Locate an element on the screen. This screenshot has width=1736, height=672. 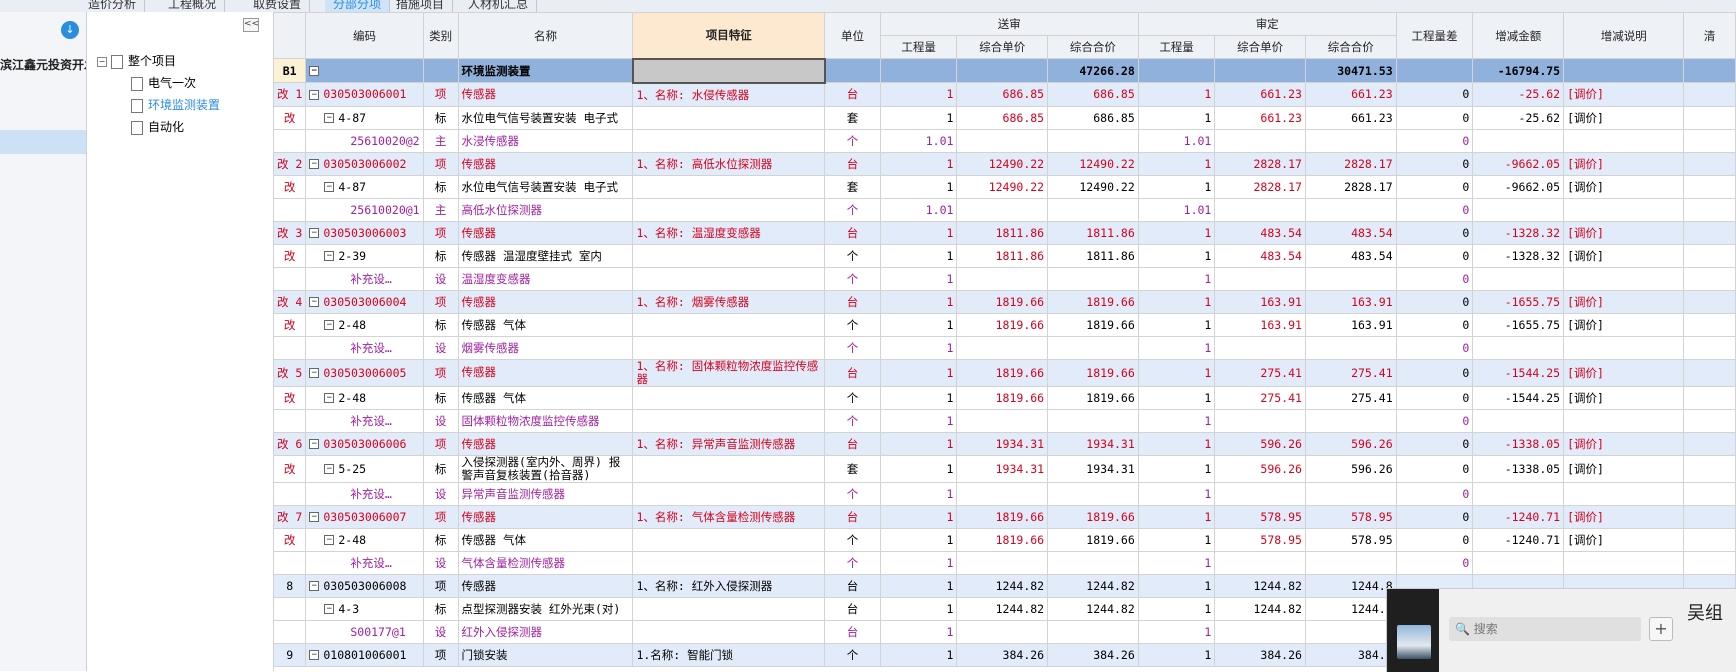
header-inc-amount: 增减金额 is located at coordinates (1518, 35).